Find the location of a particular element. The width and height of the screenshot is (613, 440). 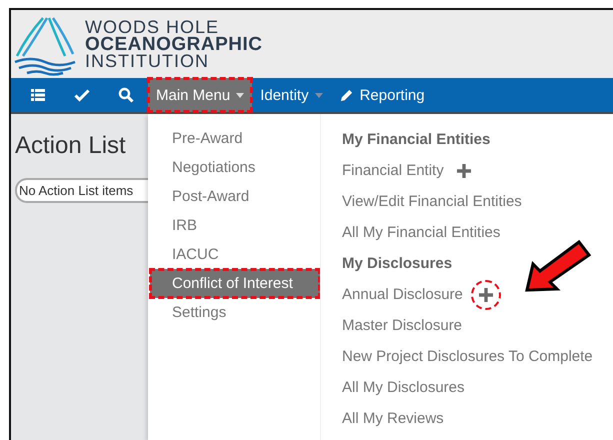

menu-link: New Project Disclosures To Complete is located at coordinates (467, 356).